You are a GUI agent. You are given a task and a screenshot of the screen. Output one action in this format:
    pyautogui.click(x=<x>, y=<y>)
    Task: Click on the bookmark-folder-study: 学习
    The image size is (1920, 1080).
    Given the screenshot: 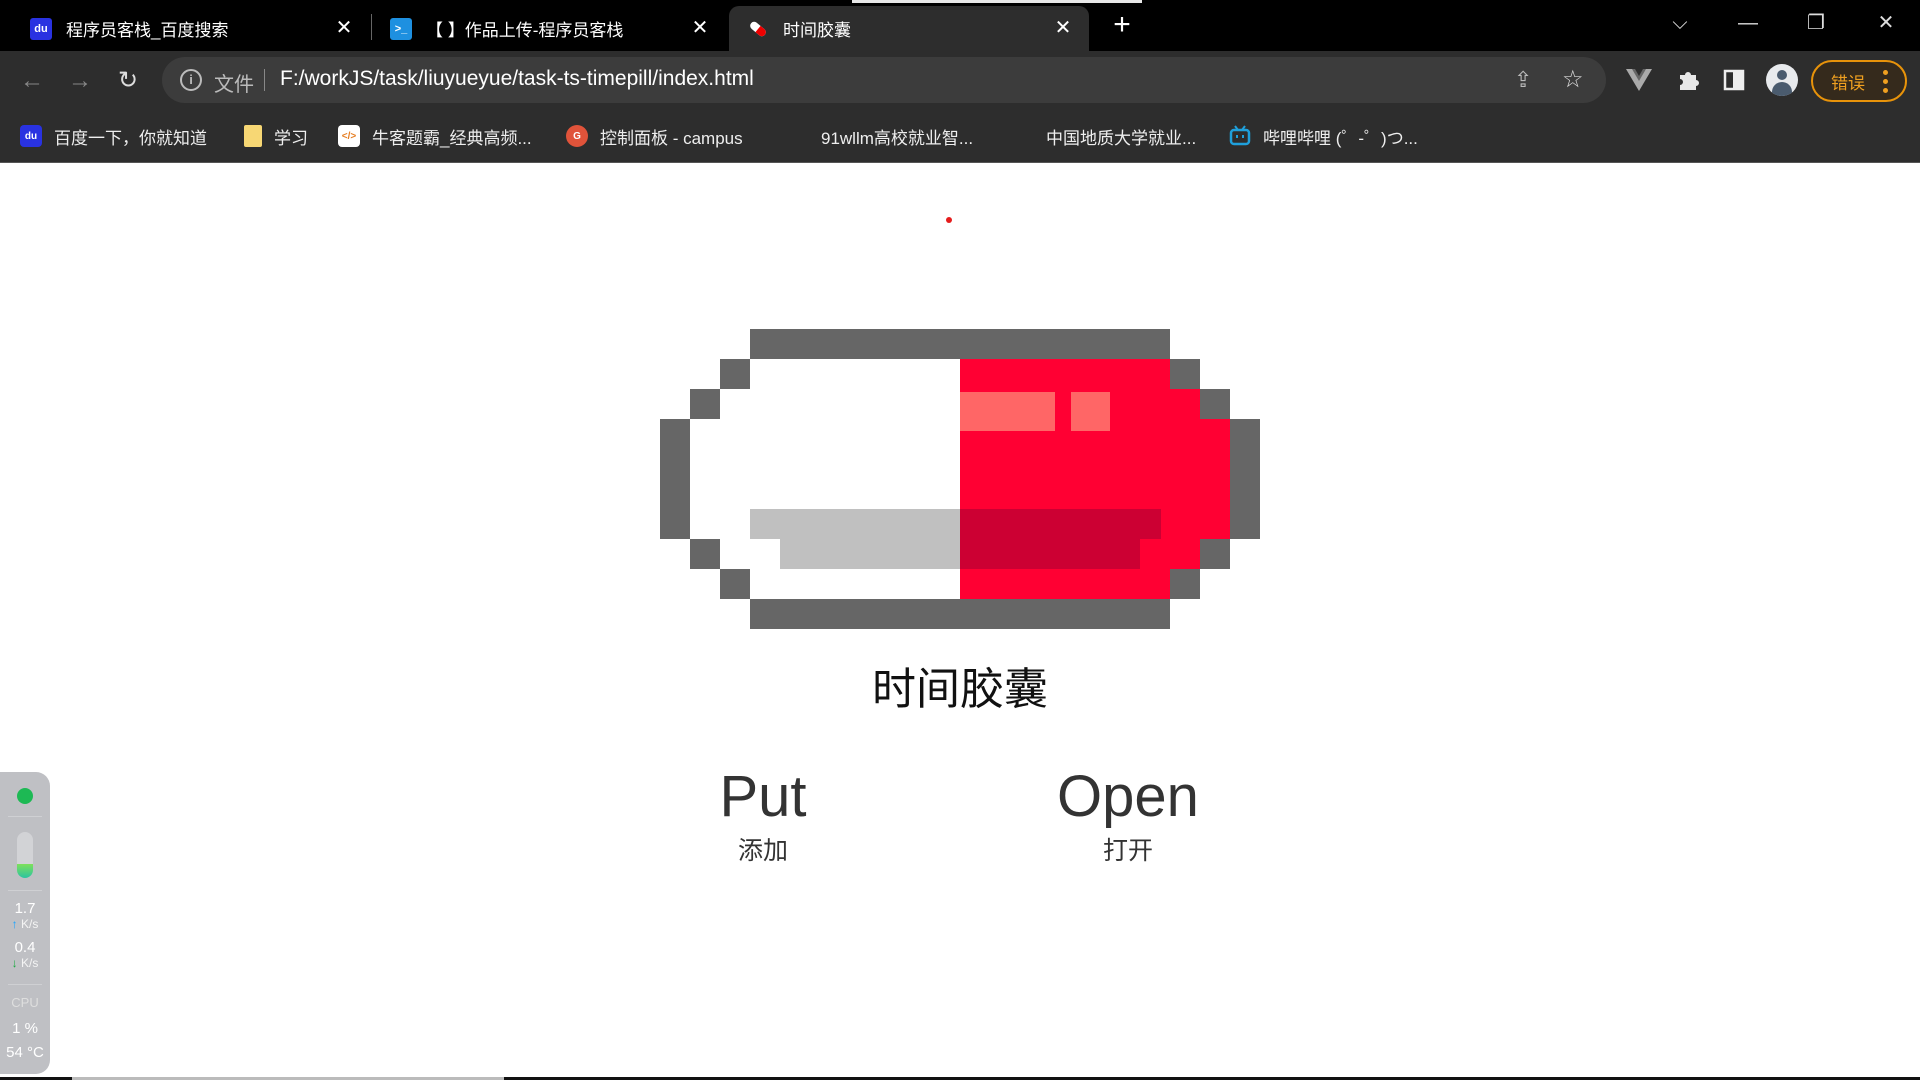 What is the action you would take?
    pyautogui.click(x=276, y=136)
    